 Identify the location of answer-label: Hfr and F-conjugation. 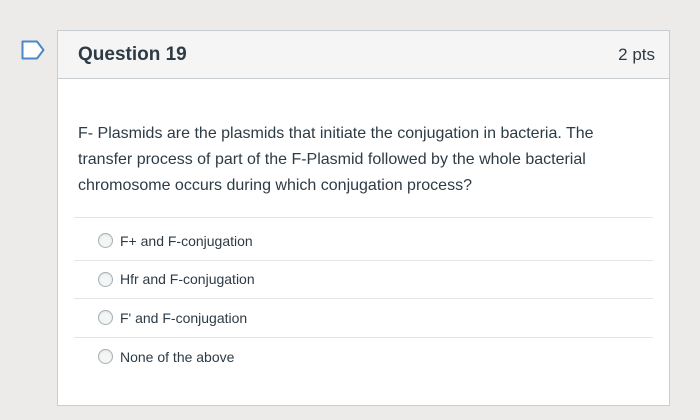
(187, 279).